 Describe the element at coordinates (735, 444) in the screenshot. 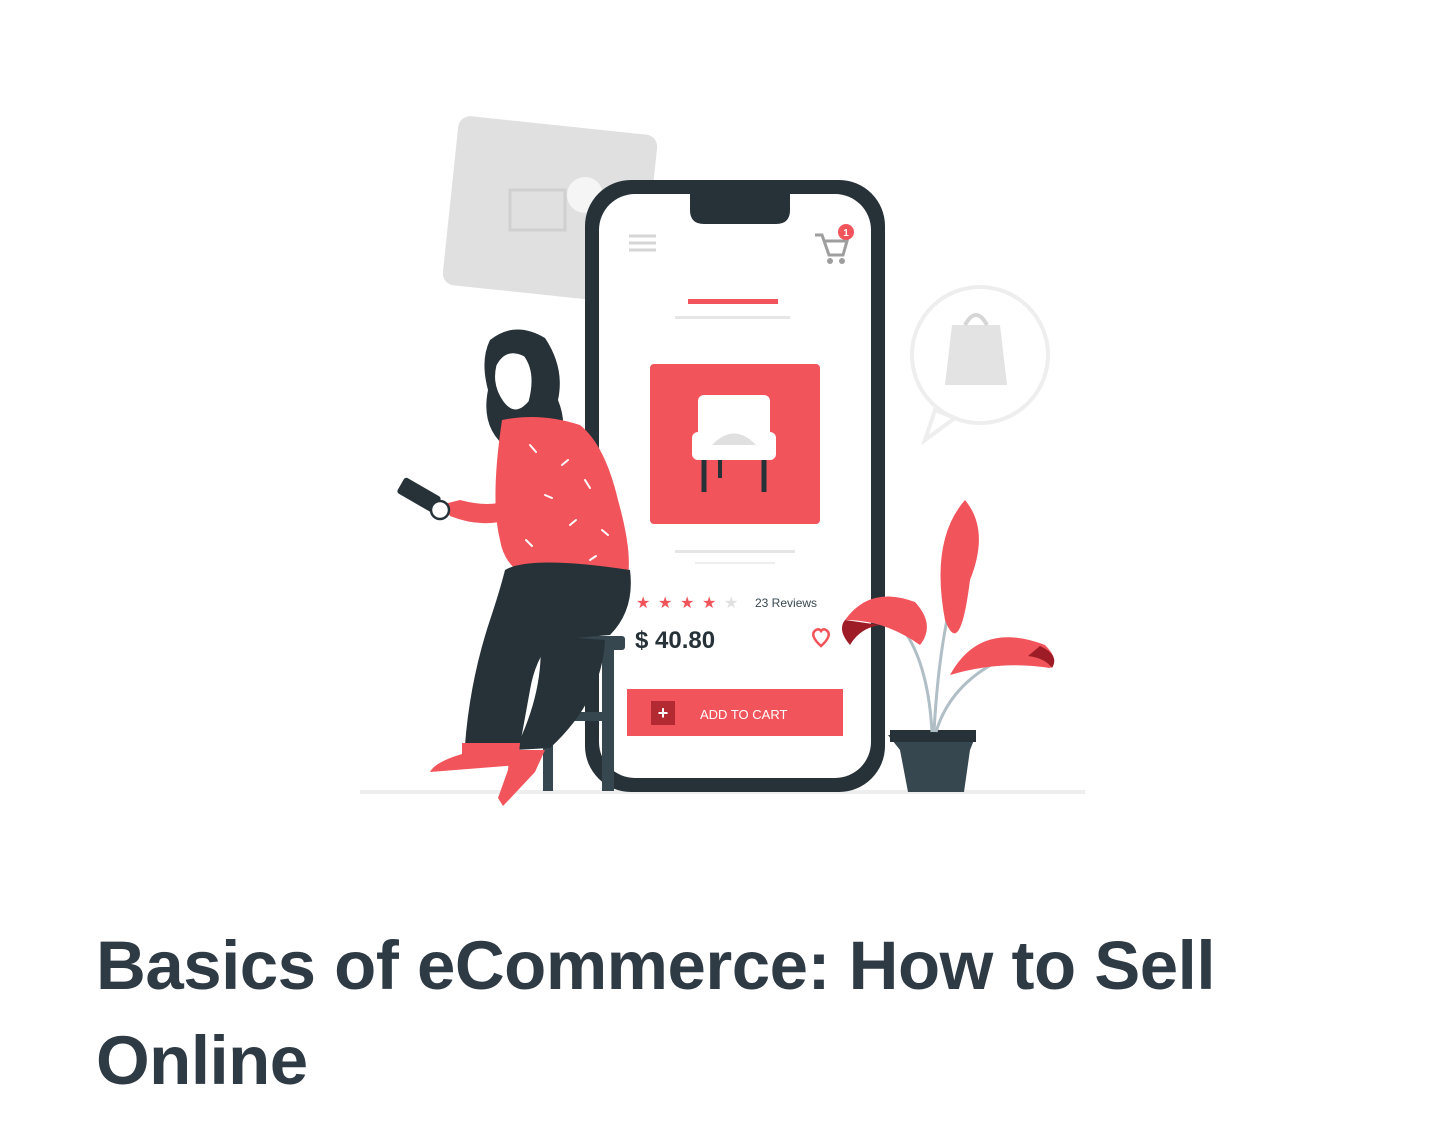

I see `product-chair-image` at that location.